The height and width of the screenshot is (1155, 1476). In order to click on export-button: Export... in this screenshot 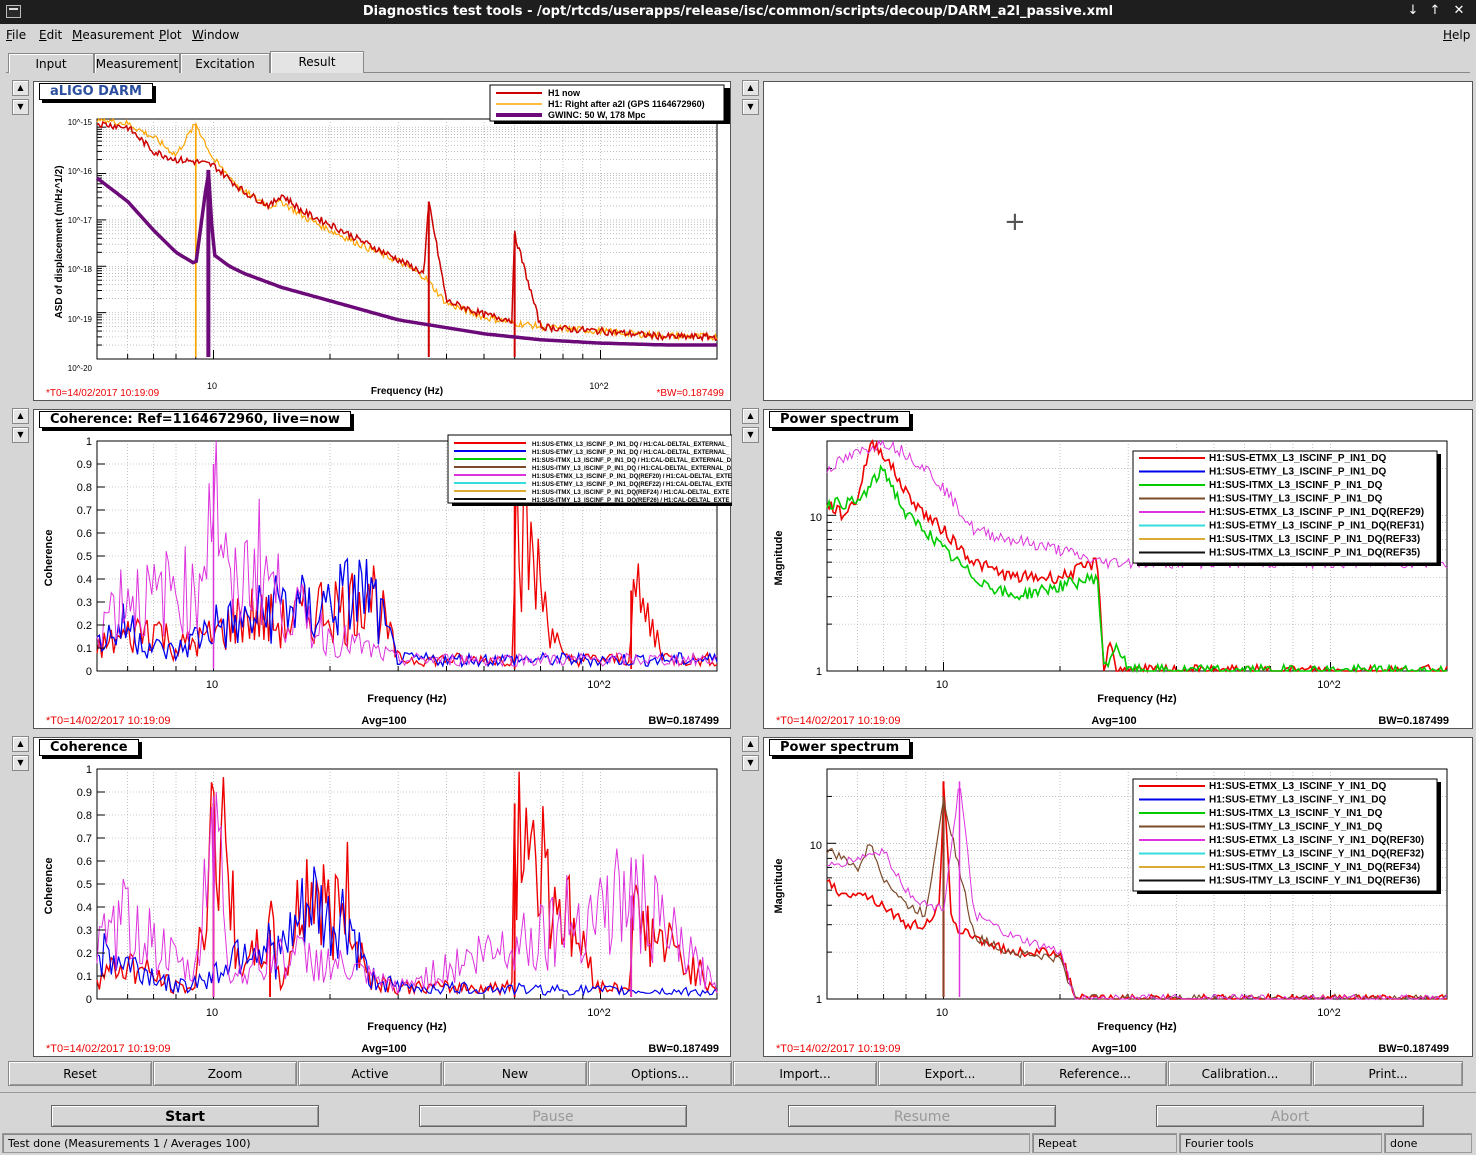, I will do `click(950, 1073)`.